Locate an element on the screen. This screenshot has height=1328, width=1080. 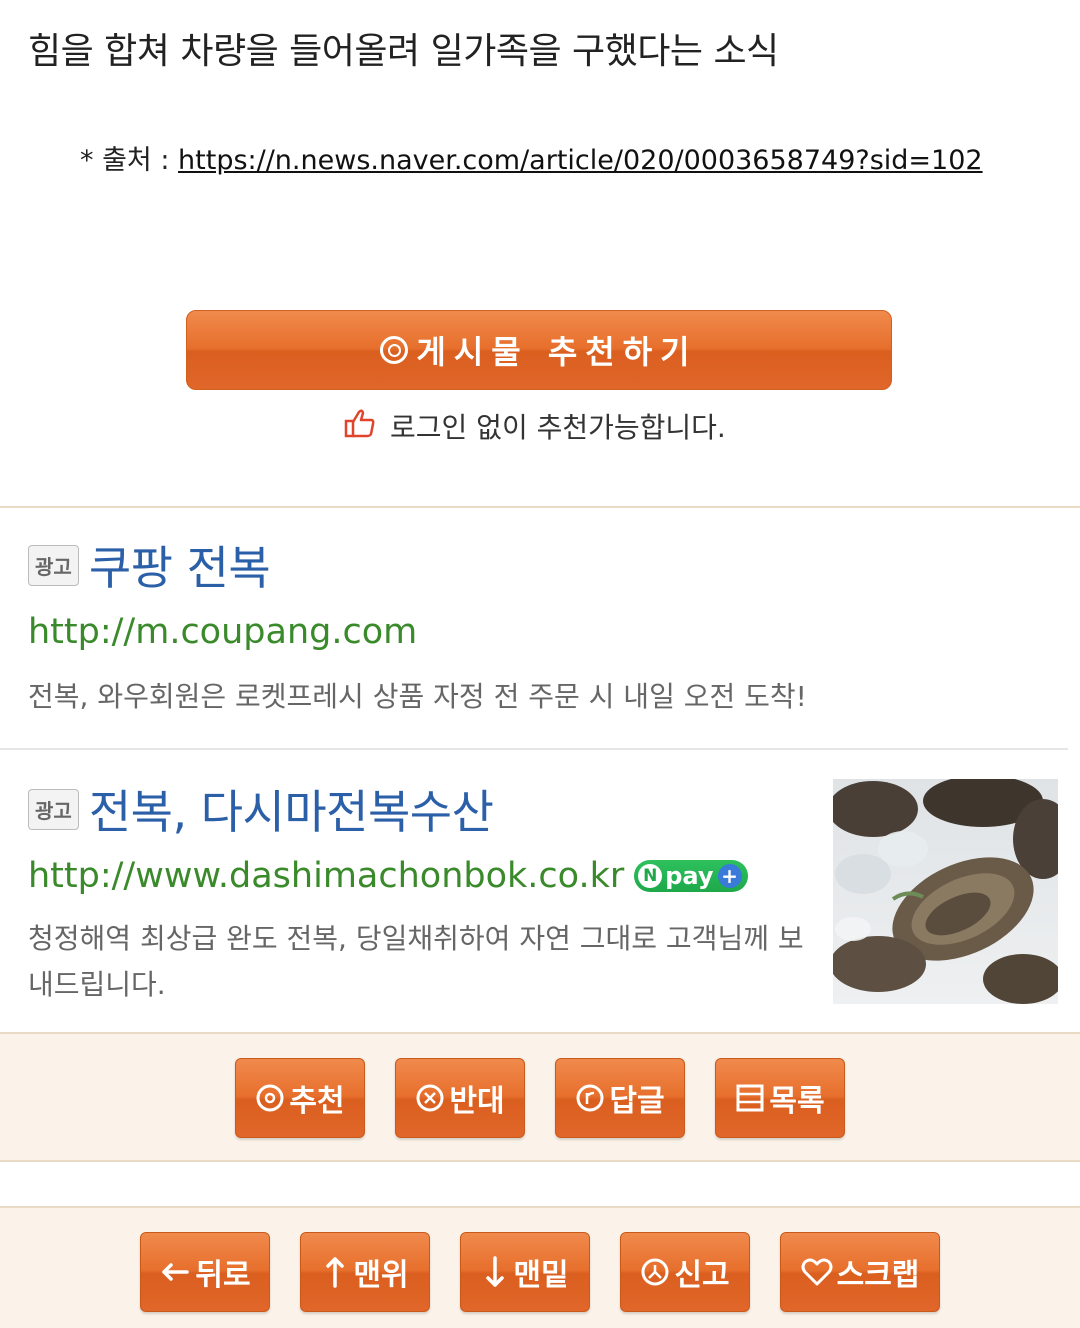
page-nav-bar: 뒤로 맨위 맨밑 신고 스크랩 is located at coordinates (540, 1267).